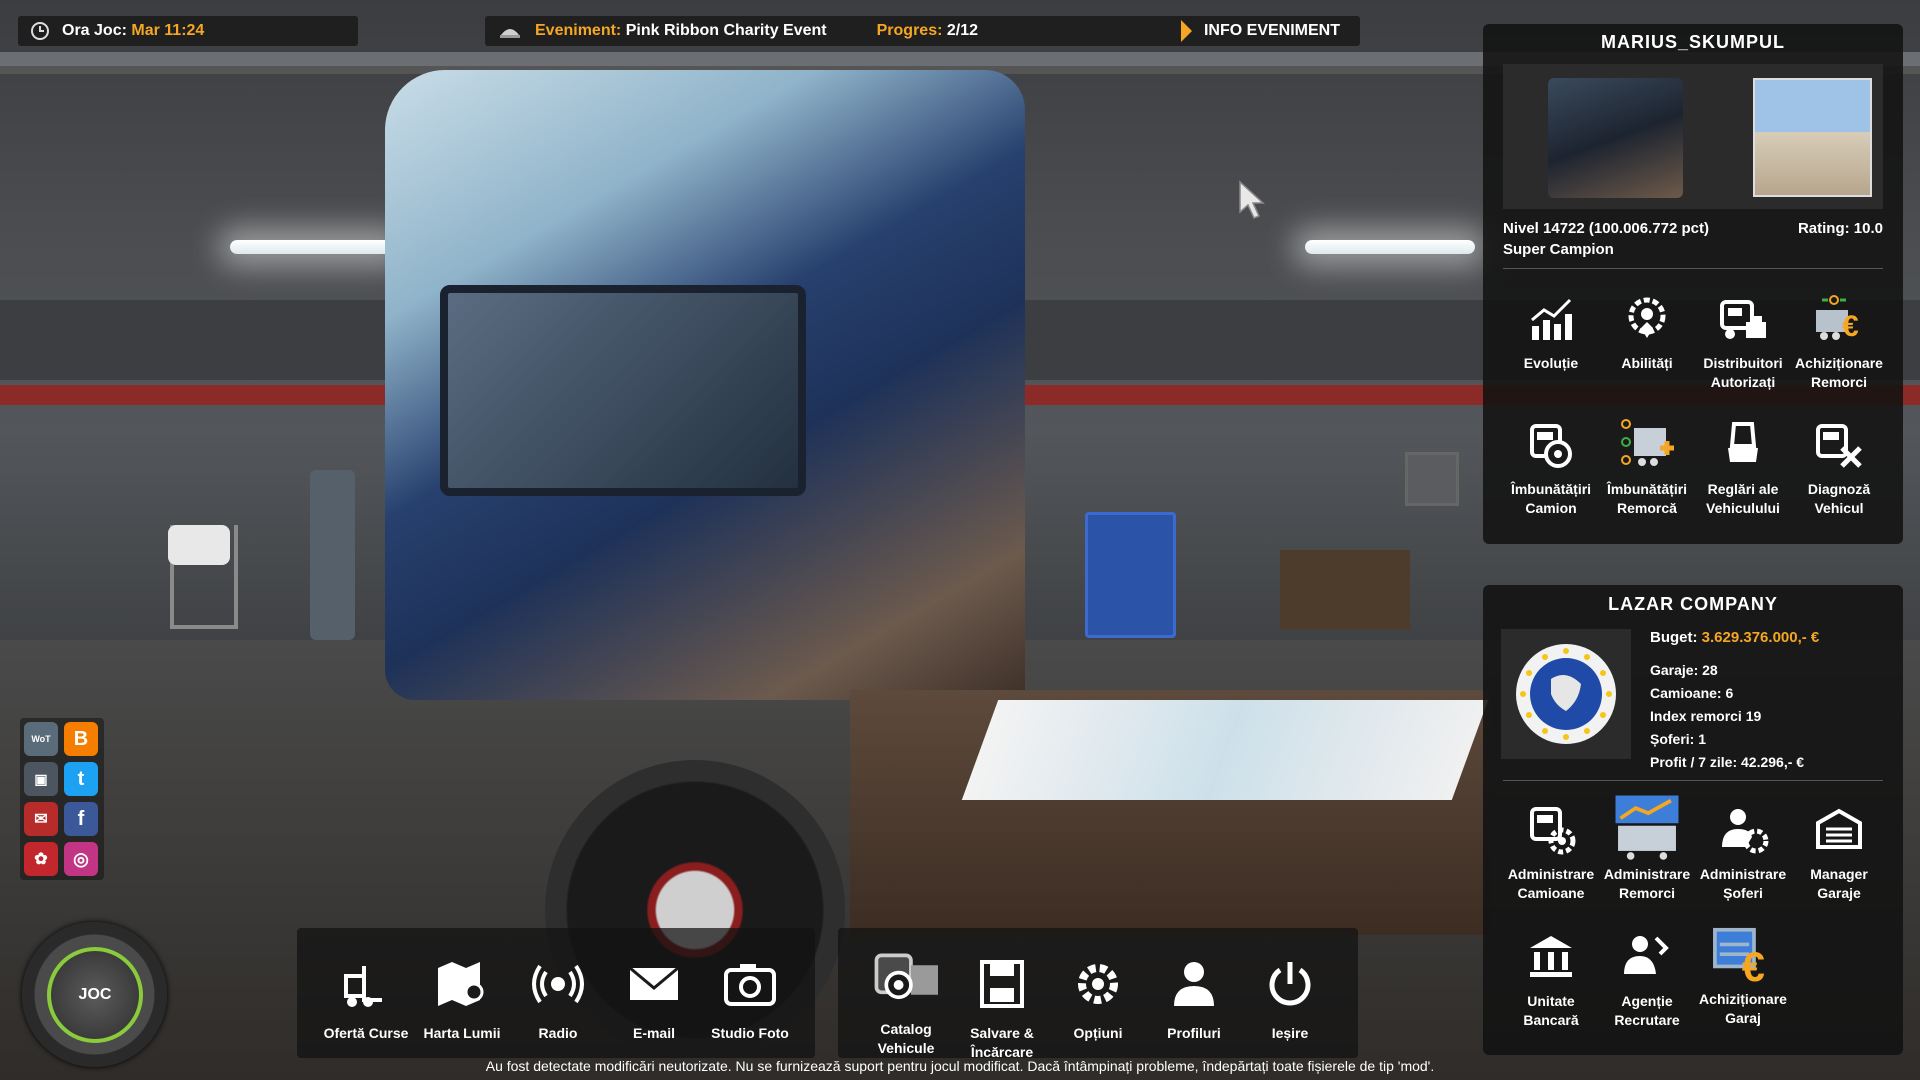  I want to click on blogger-icon: B, so click(81, 739).